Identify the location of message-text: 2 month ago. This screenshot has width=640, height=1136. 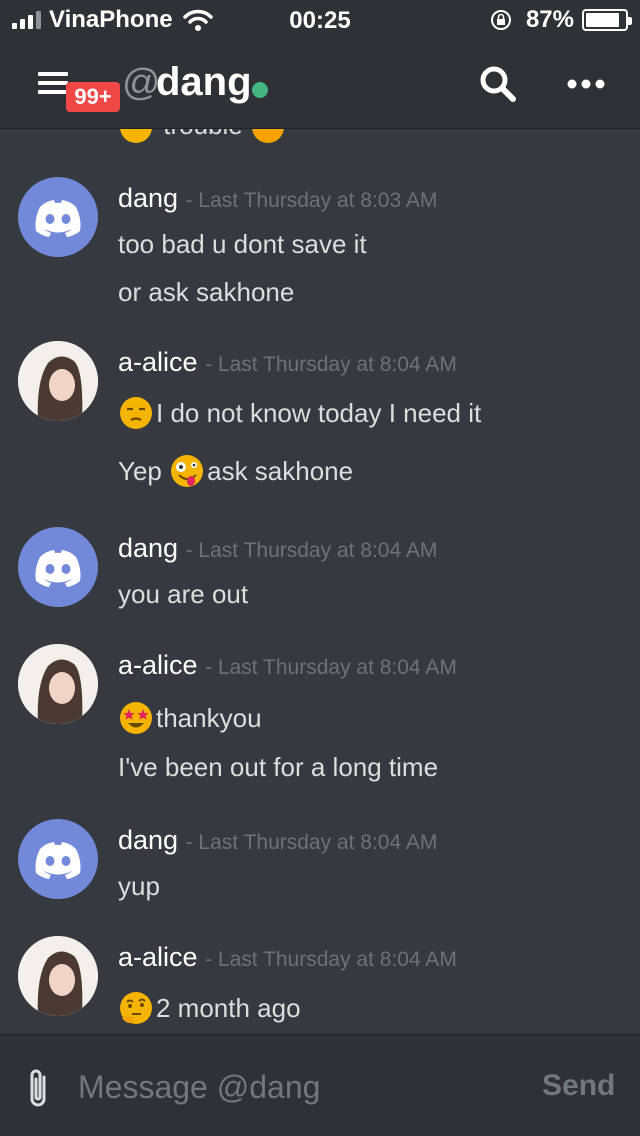
(228, 1007).